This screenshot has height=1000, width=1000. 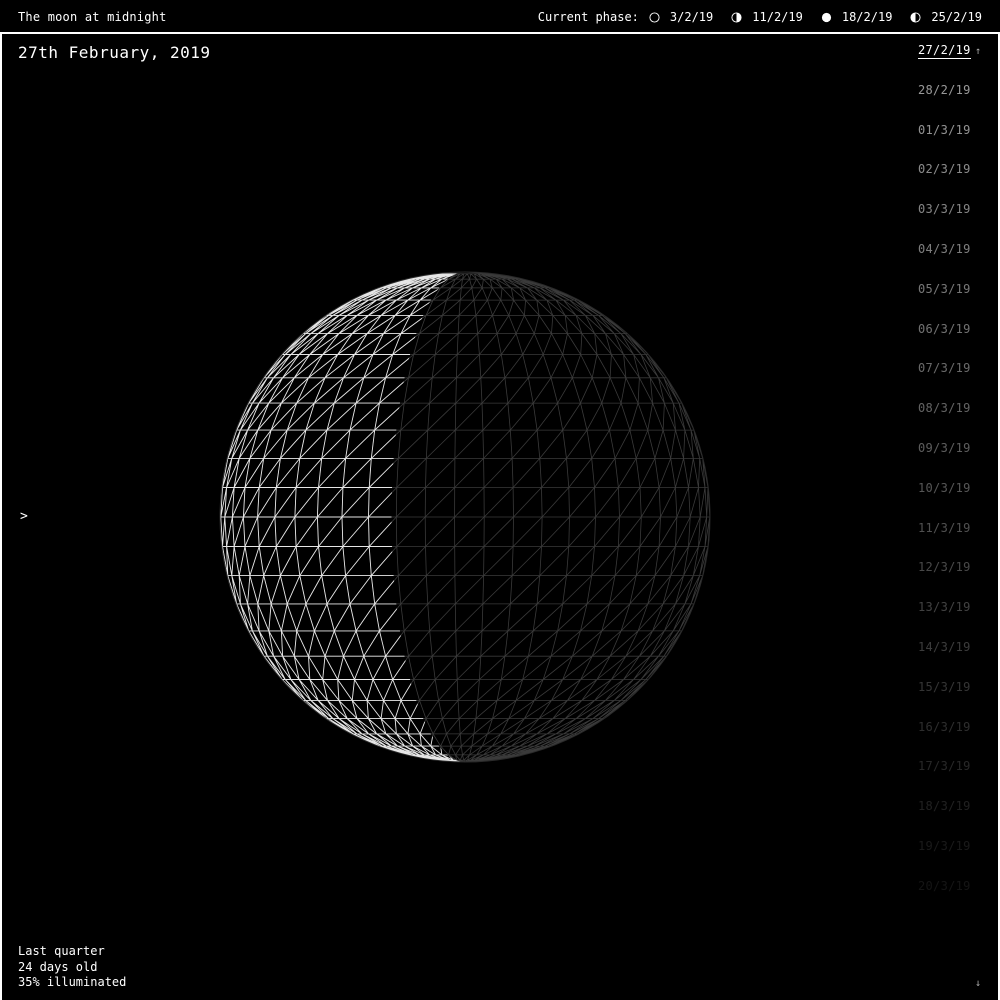 I want to click on scroll-down-arrow-icon: ↓, so click(x=978, y=983).